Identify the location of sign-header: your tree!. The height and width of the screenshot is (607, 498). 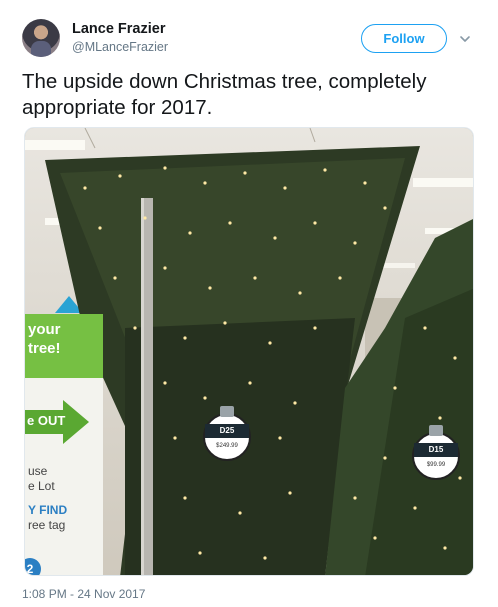
(64, 346).